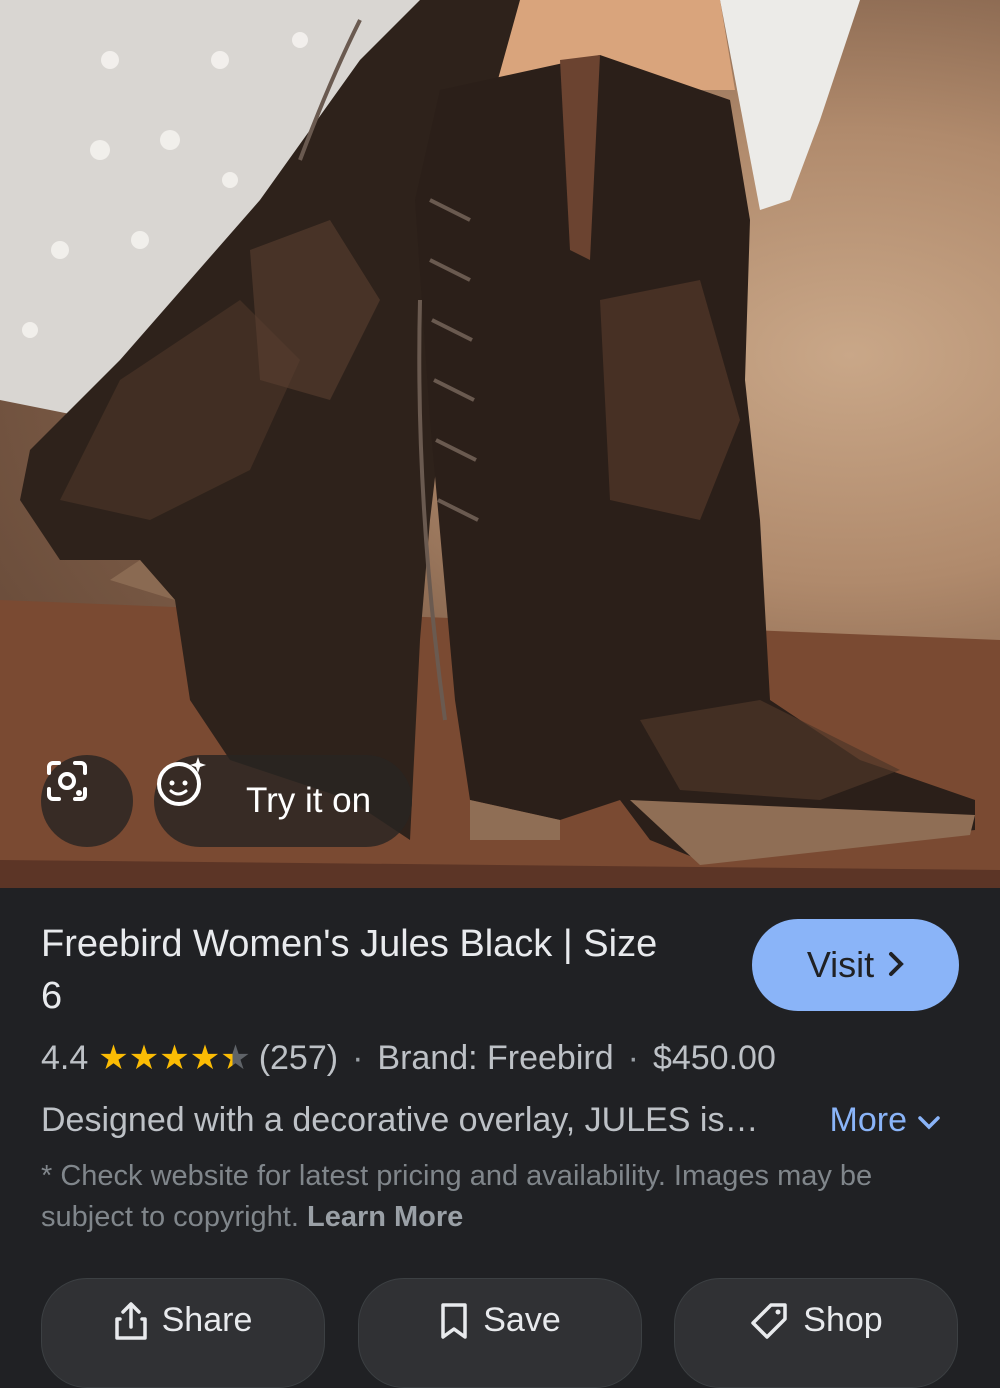 The image size is (1000, 1388). Describe the element at coordinates (298, 1058) in the screenshot. I see `review-count: (257)` at that location.